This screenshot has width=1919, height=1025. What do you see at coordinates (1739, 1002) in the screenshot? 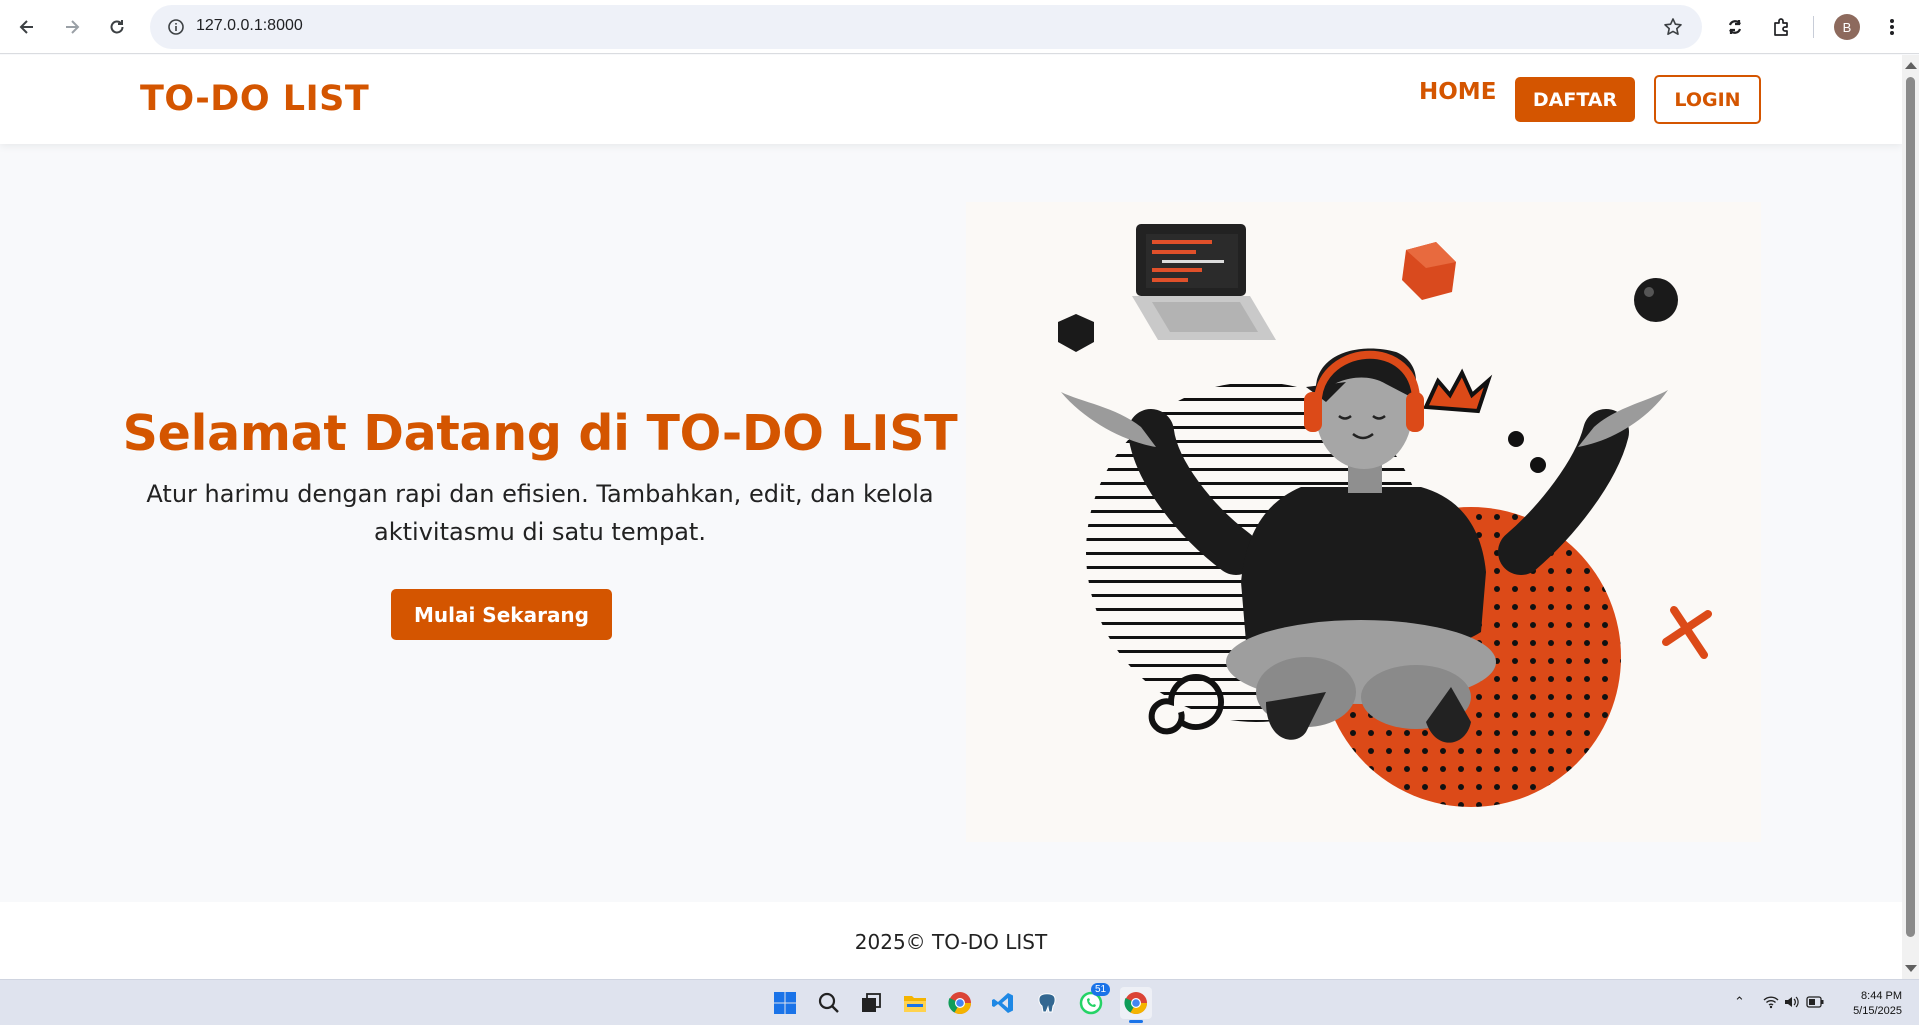
I see `tray-overflow-icon: ⌃` at bounding box center [1739, 1002].